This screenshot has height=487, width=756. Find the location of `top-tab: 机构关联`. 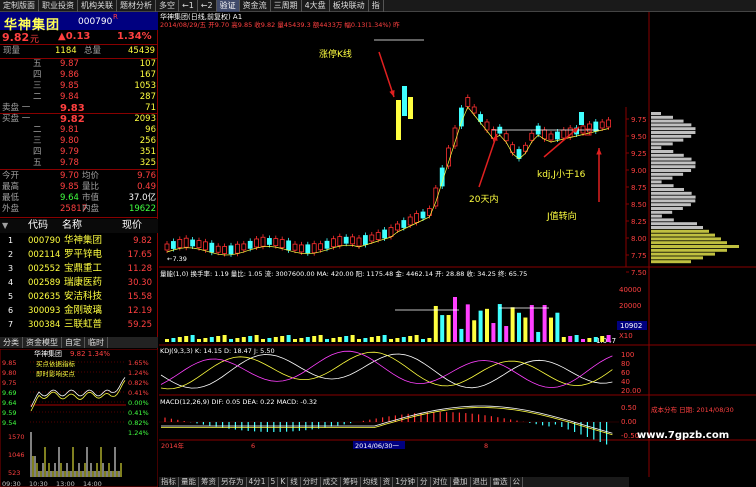

top-tab: 机构关联 is located at coordinates (97, 6).